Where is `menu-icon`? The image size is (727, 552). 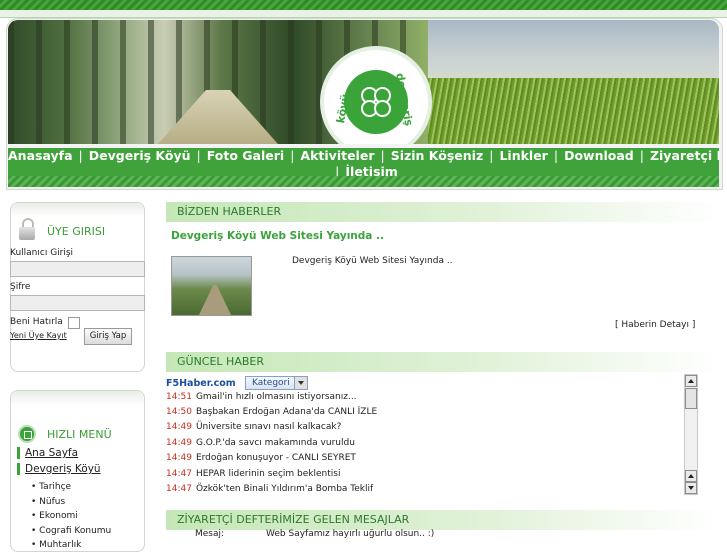 menu-icon is located at coordinates (27, 434).